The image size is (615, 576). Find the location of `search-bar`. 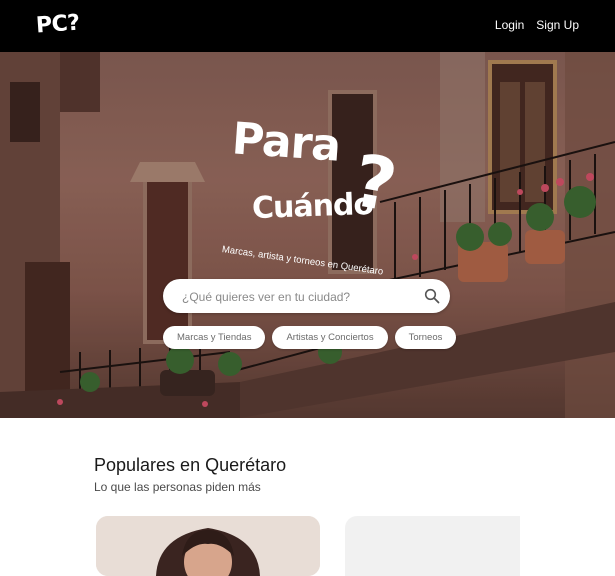

search-bar is located at coordinates (306, 296).